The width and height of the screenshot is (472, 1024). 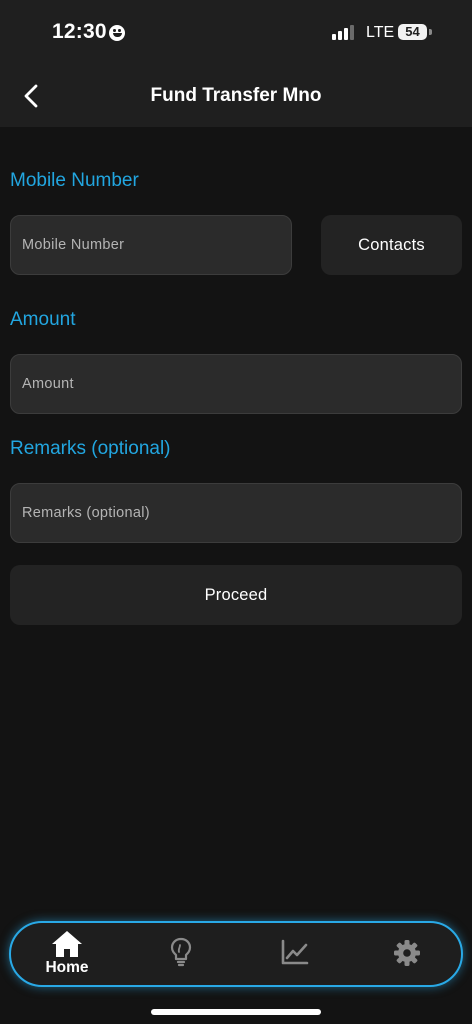 I want to click on chart-line-icon, so click(x=295, y=952).